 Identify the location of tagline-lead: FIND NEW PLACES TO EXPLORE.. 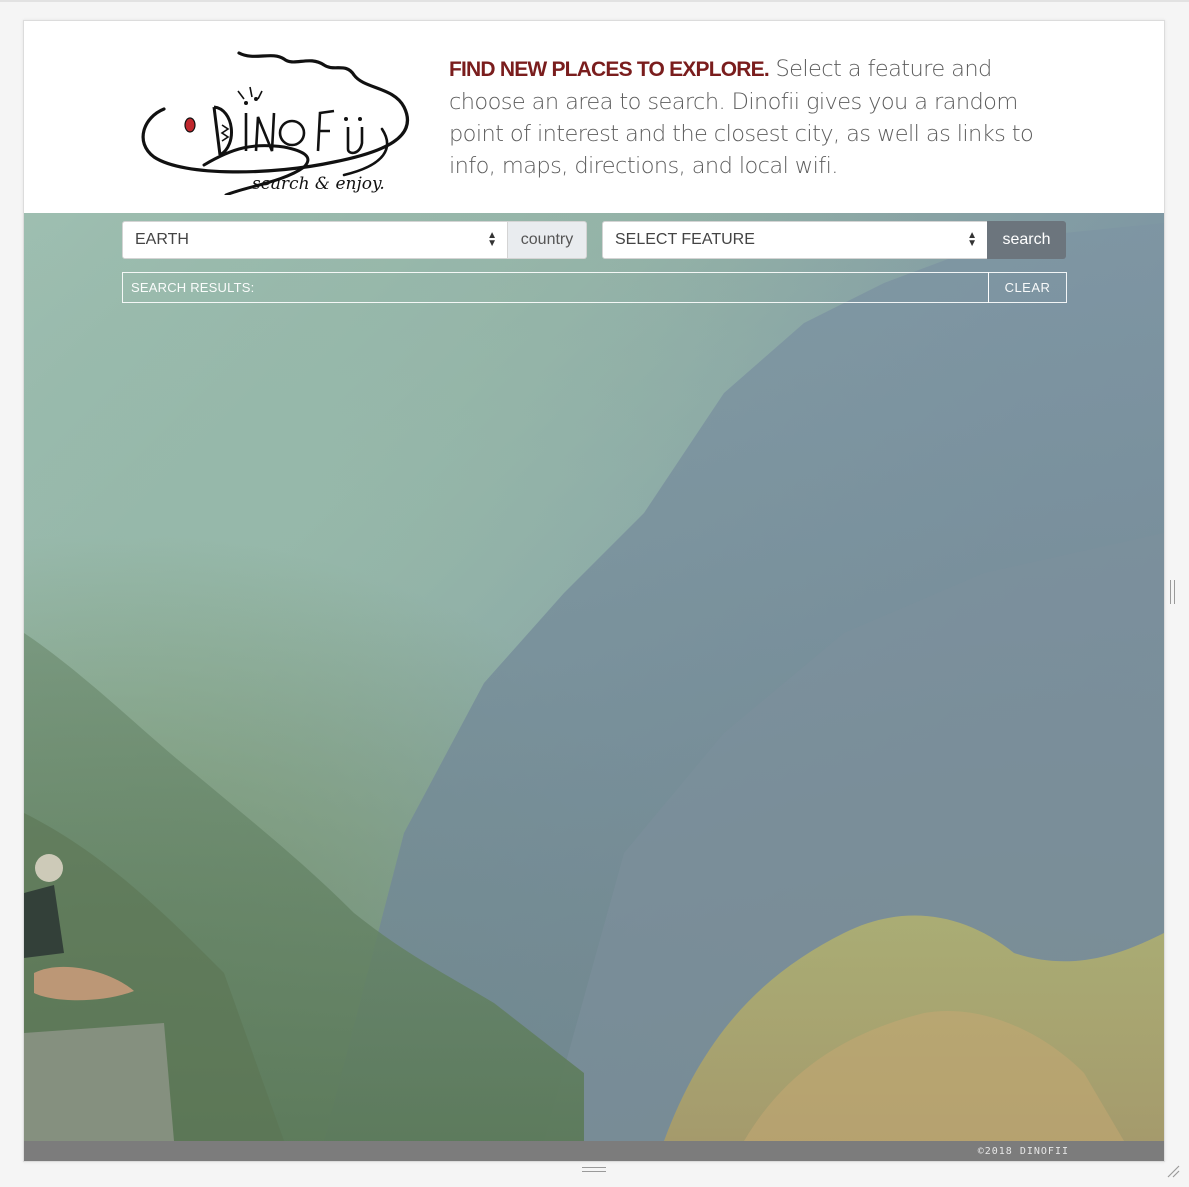
(609, 69).